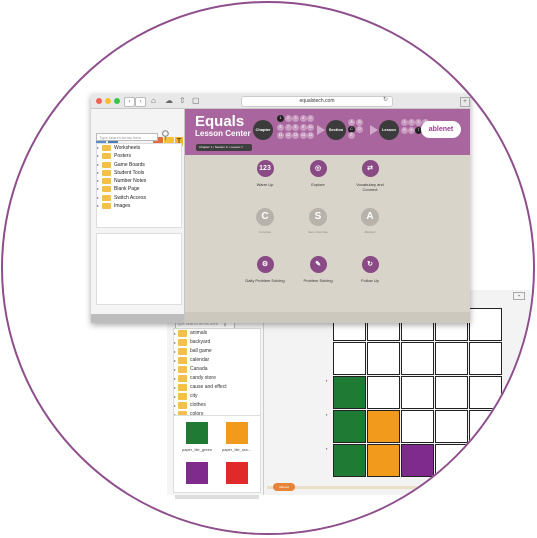 This screenshot has width=537, height=538. Describe the element at coordinates (411, 122) in the screenshot. I see `lesson-number-button: 2` at that location.